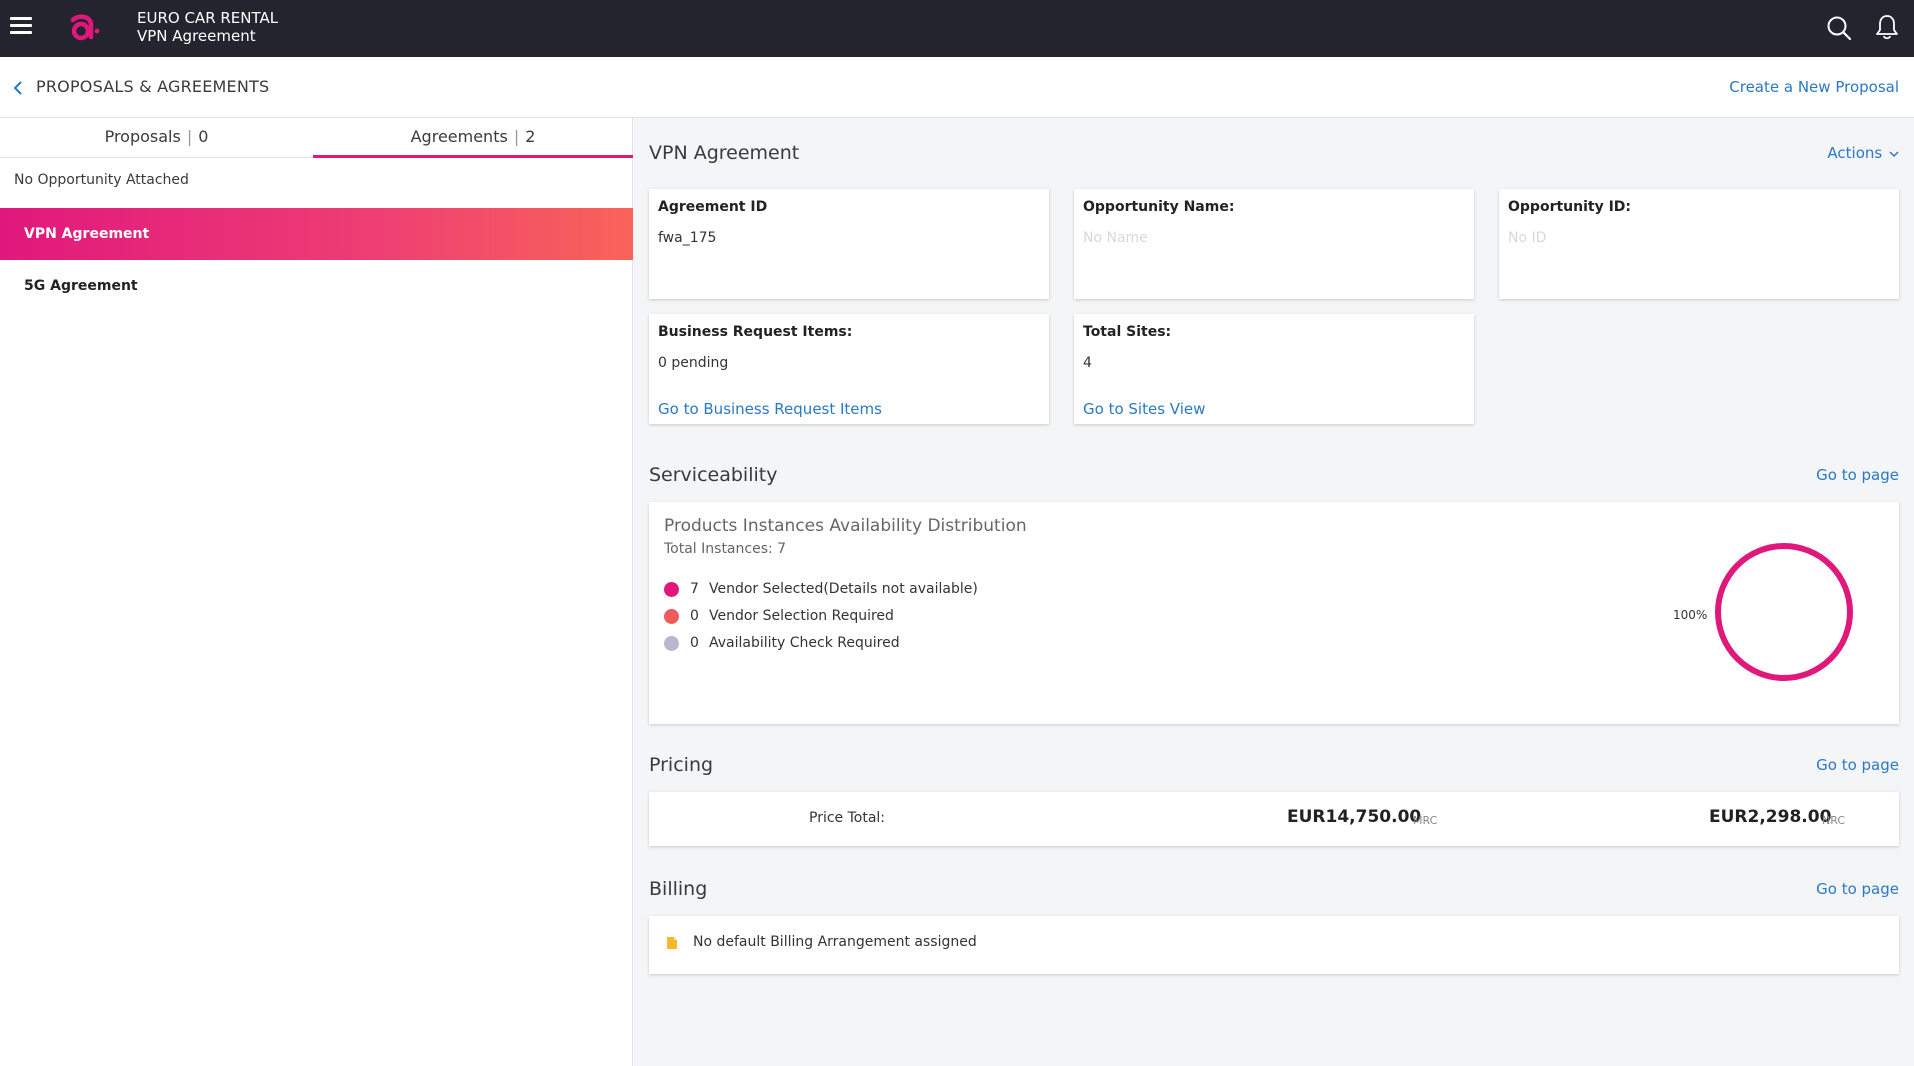 The height and width of the screenshot is (1066, 1914). Describe the element at coordinates (1855, 153) in the screenshot. I see `actions-label: Actions` at that location.